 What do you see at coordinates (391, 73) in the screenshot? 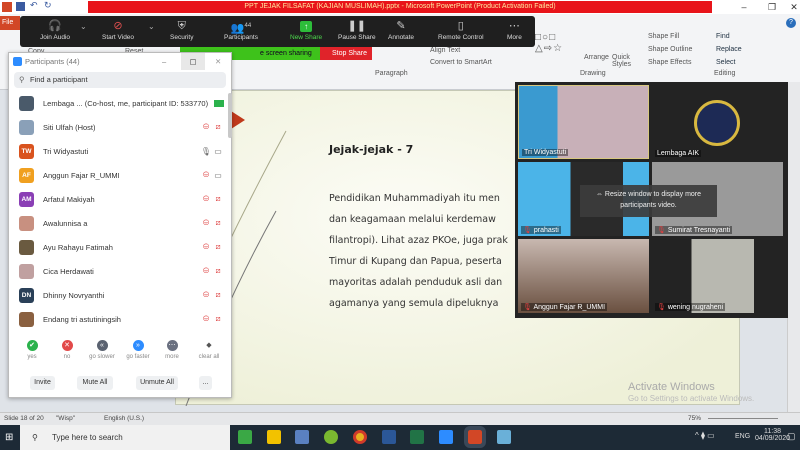
I see `paragraph-group-label: Paragraph` at bounding box center [391, 73].